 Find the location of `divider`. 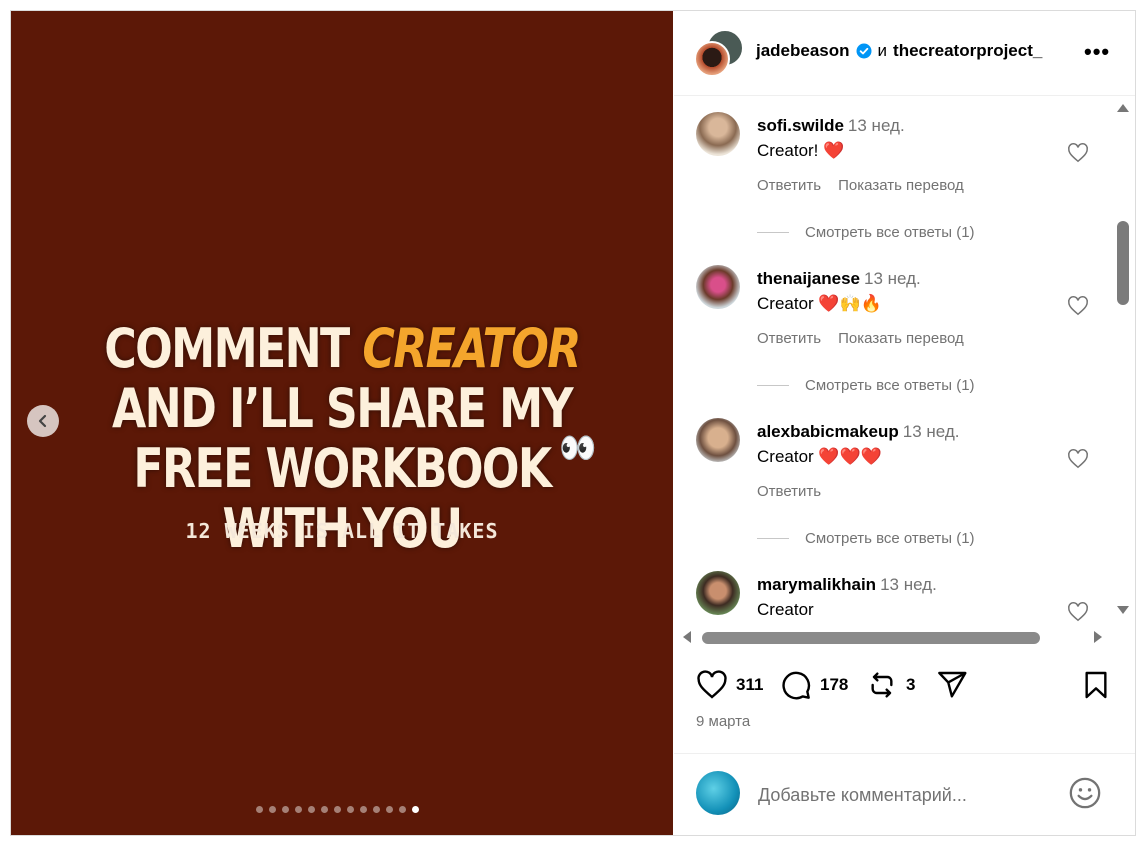

divider is located at coordinates (904, 753).